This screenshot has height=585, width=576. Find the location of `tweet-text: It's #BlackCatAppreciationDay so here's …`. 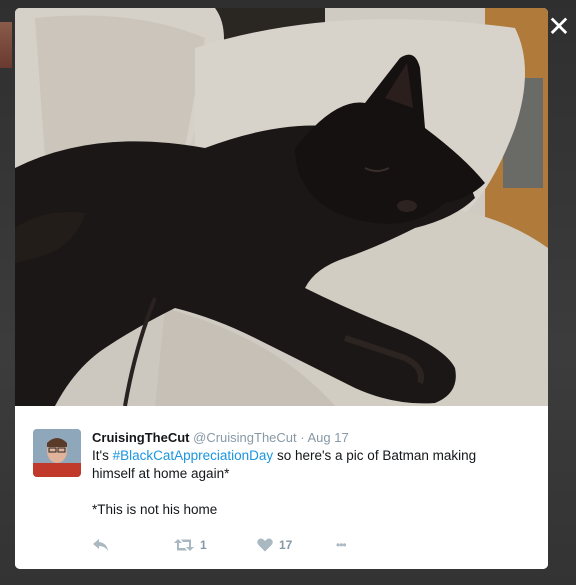

tweet-text: It's #BlackCatAppreciationDay so here's … is located at coordinates (302, 465).